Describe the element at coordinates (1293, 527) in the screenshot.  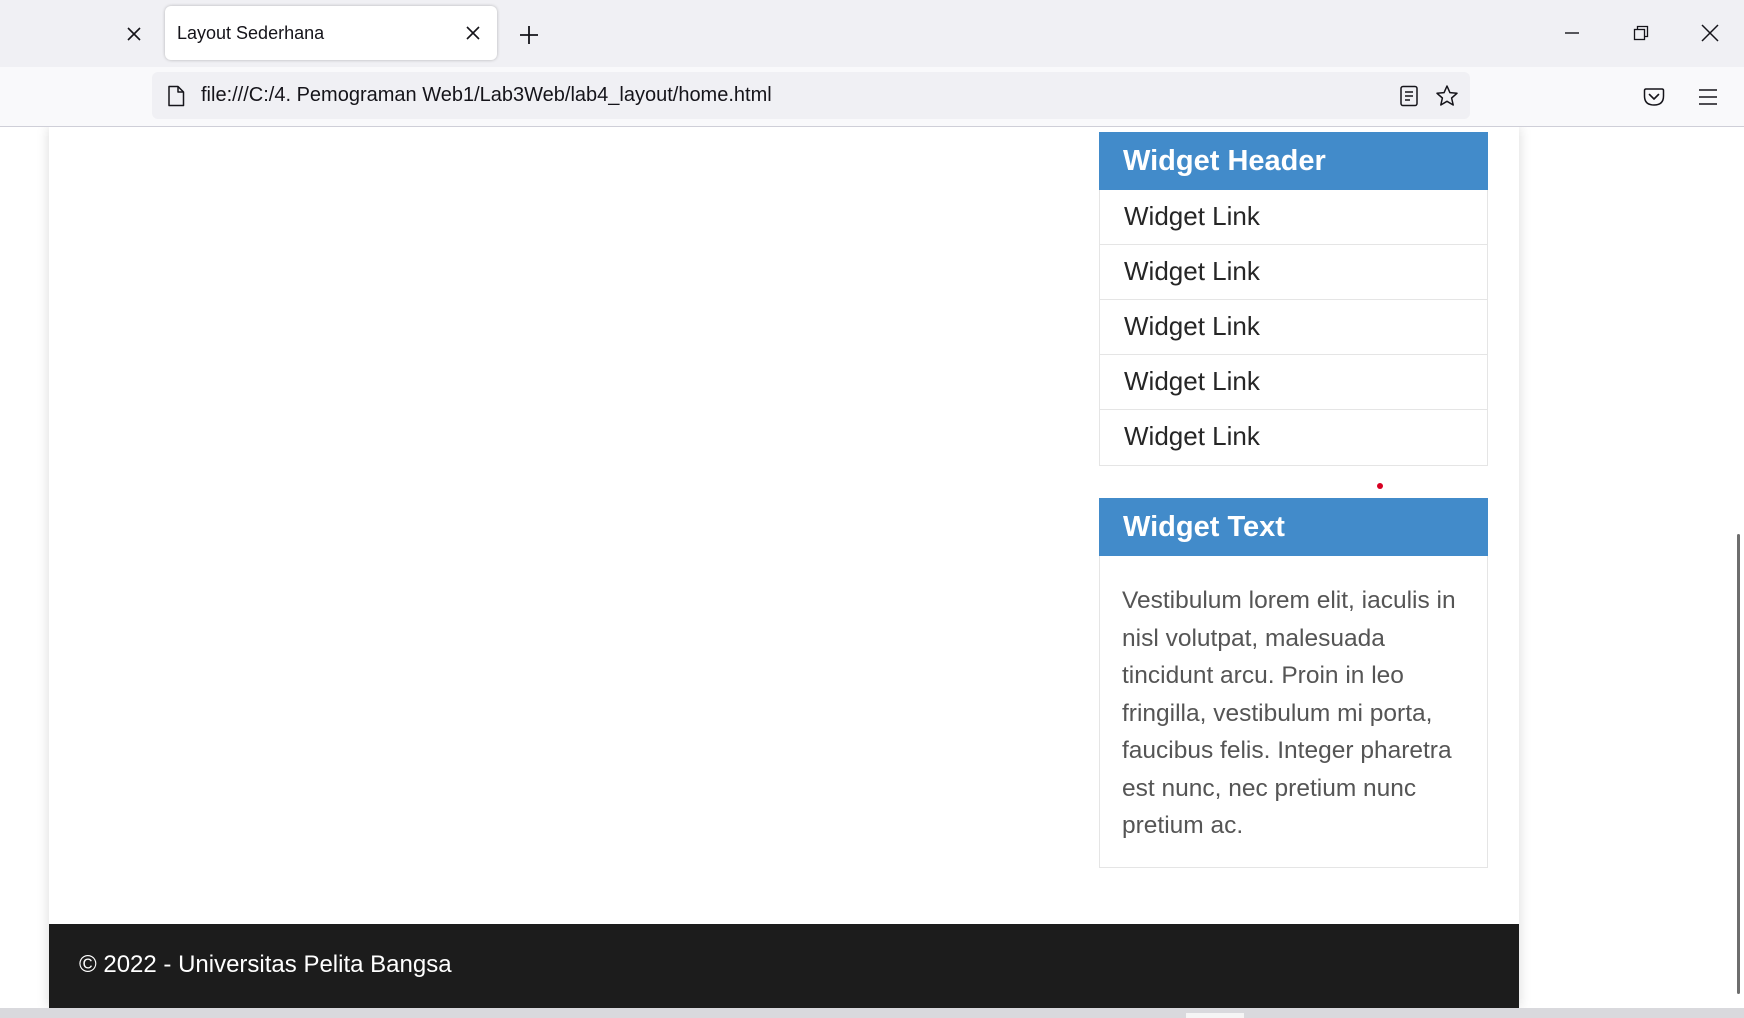
I see `widget-text-title: Widget Text` at that location.